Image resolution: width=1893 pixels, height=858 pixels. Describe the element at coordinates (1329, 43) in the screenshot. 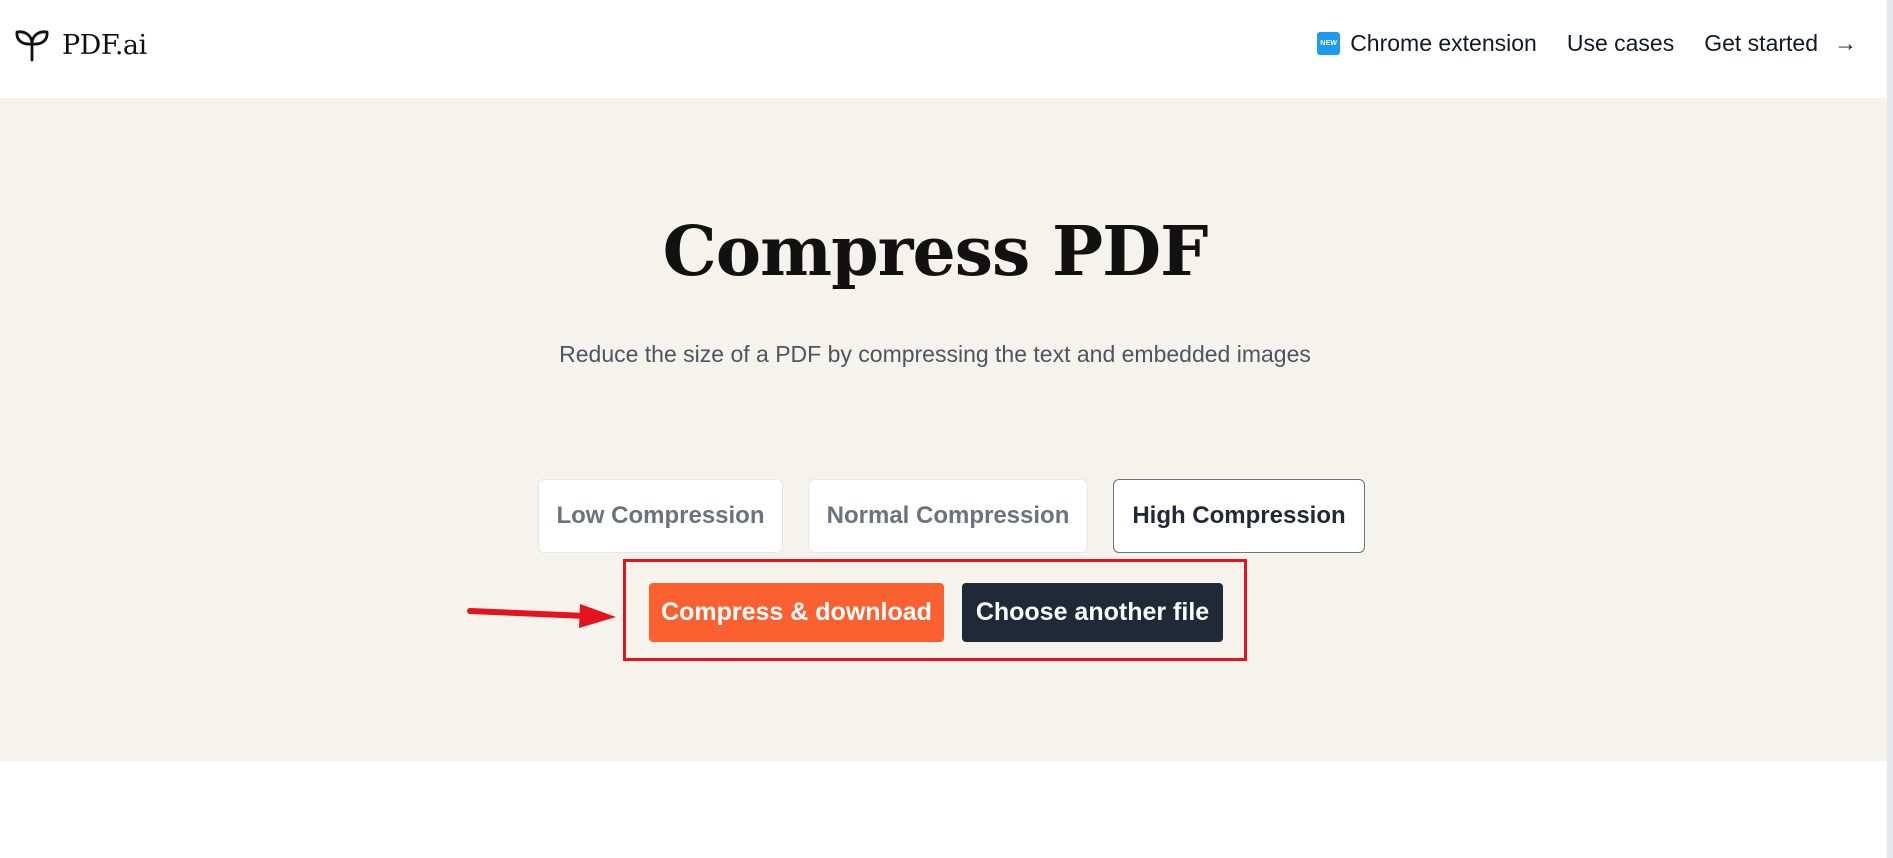

I see `new-badge-icon: NEW` at that location.